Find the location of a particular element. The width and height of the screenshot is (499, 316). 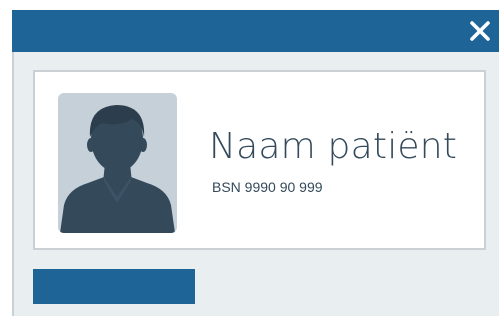

action-button is located at coordinates (114, 286).